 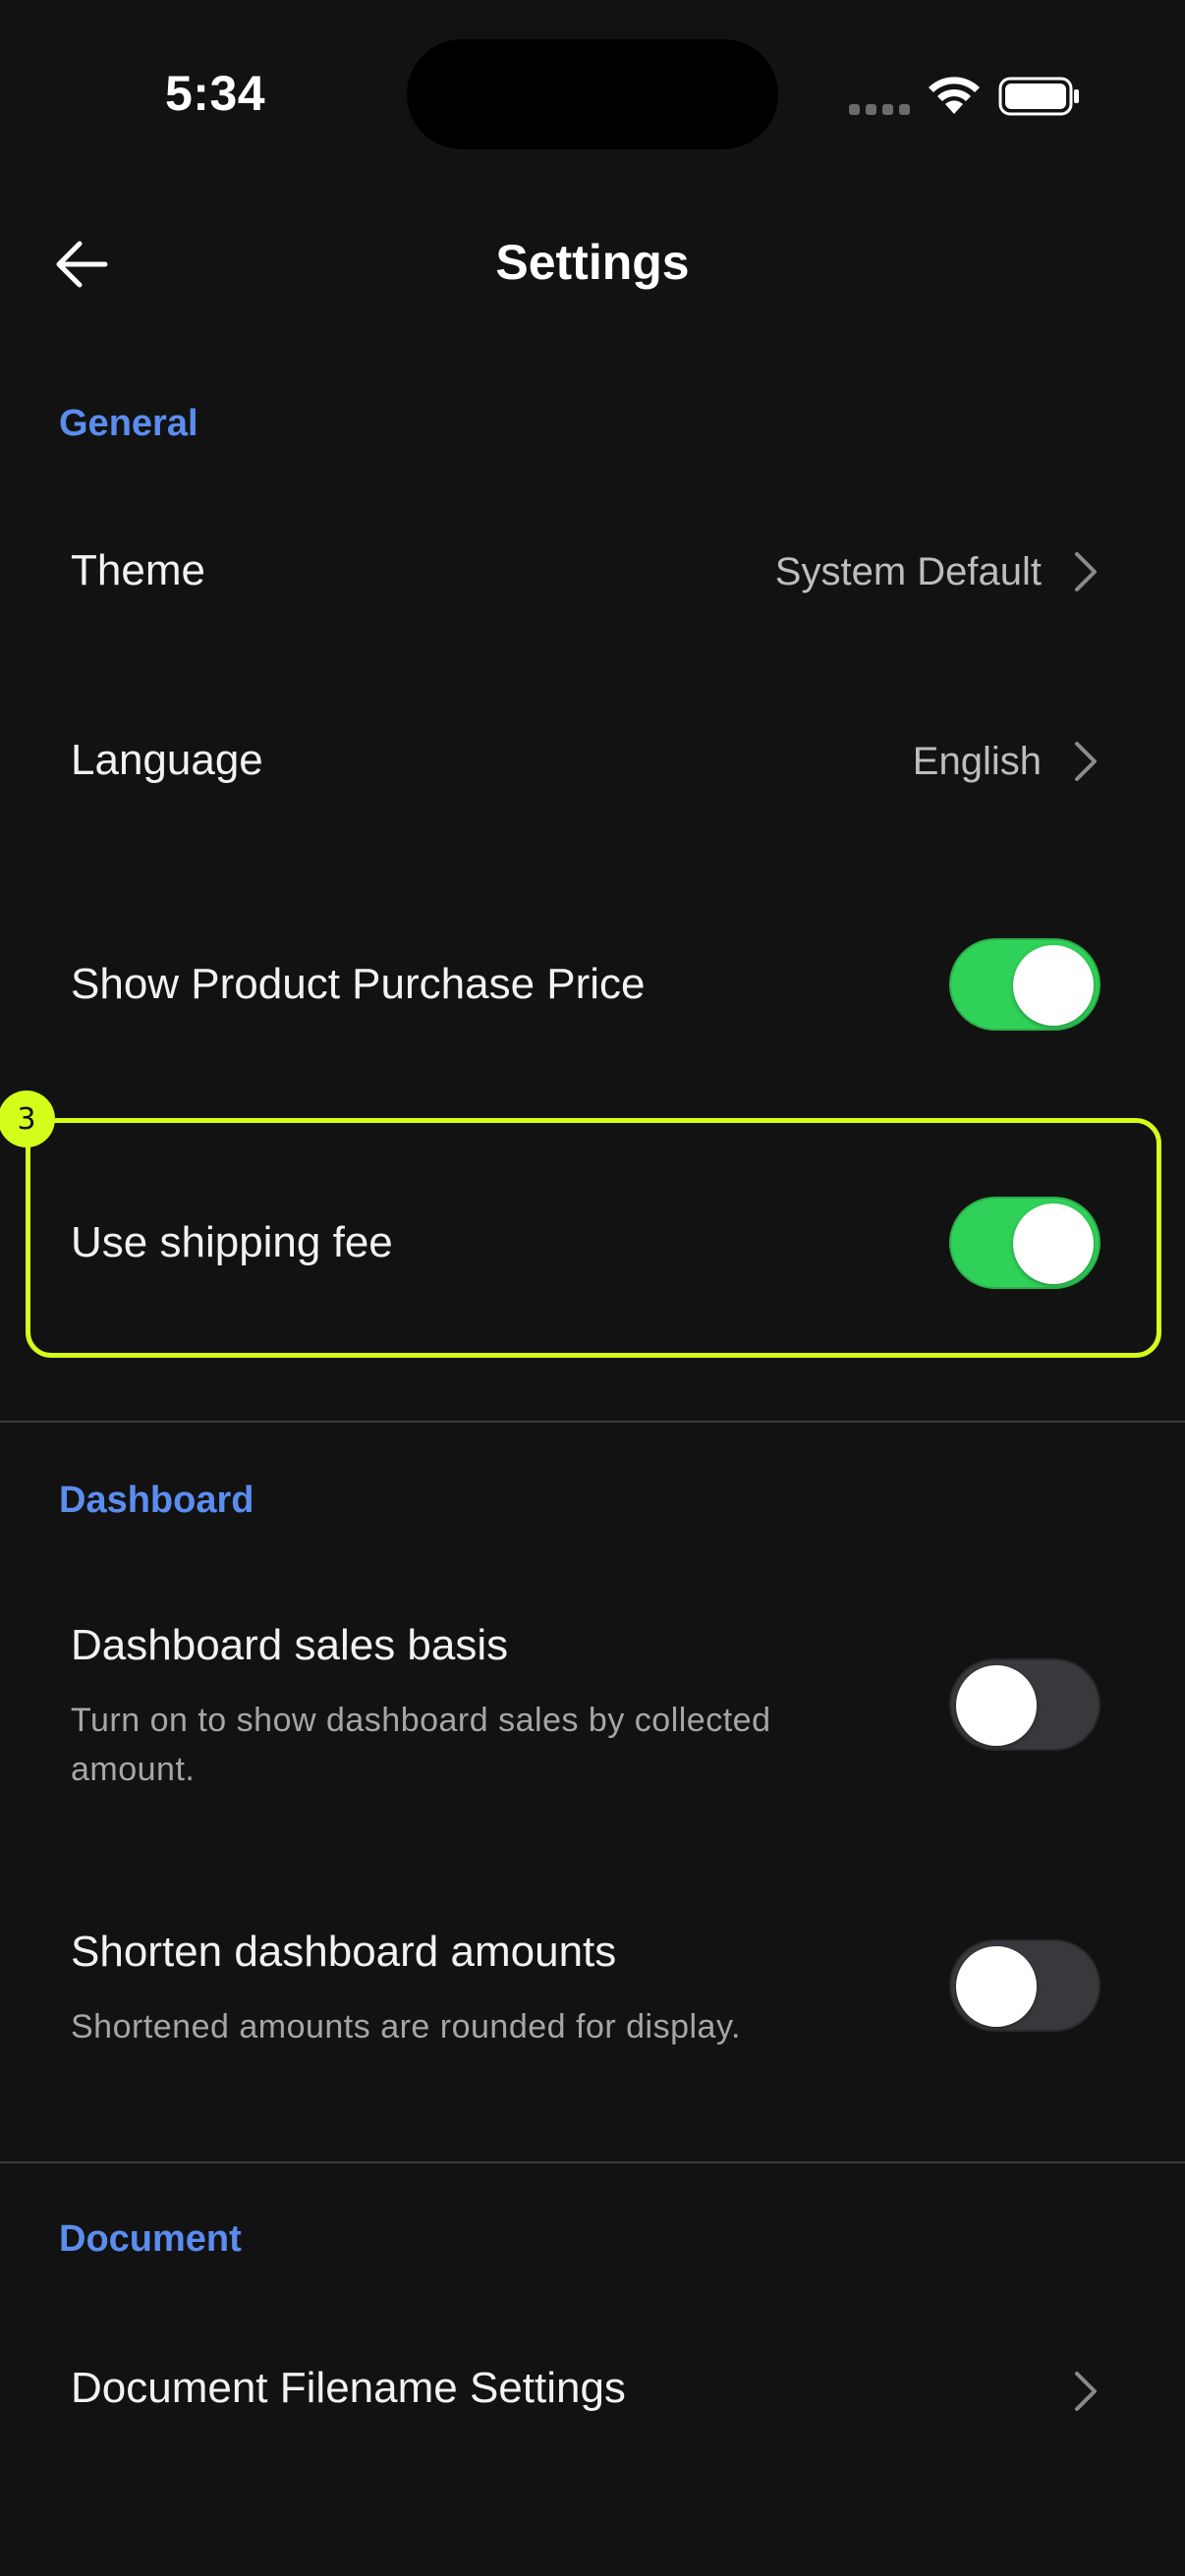 I want to click on purchase-price-toggle, so click(x=1025, y=984).